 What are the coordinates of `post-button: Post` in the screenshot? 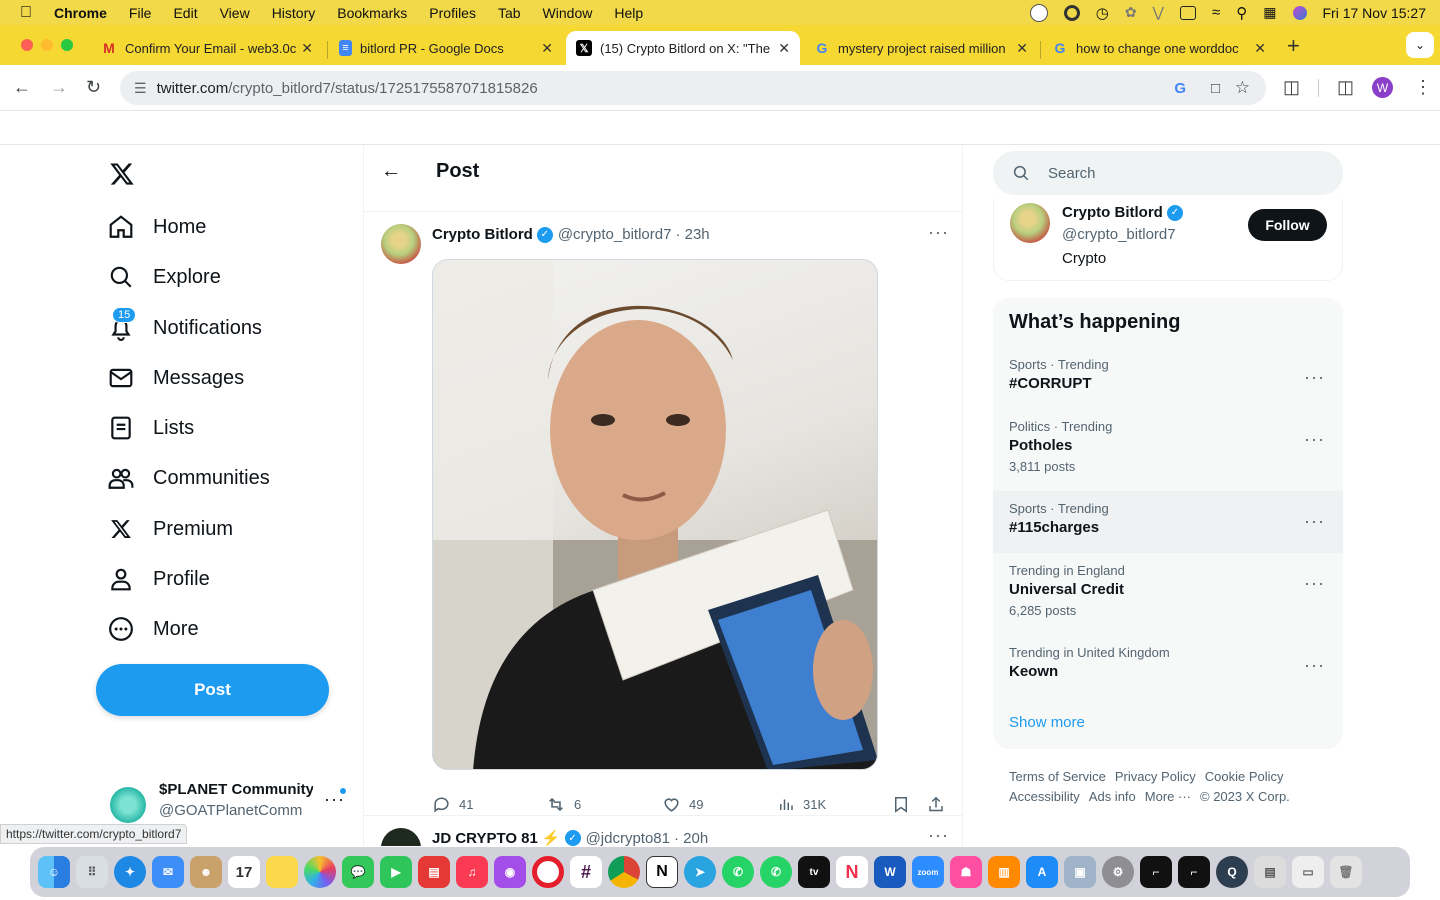 It's located at (212, 690).